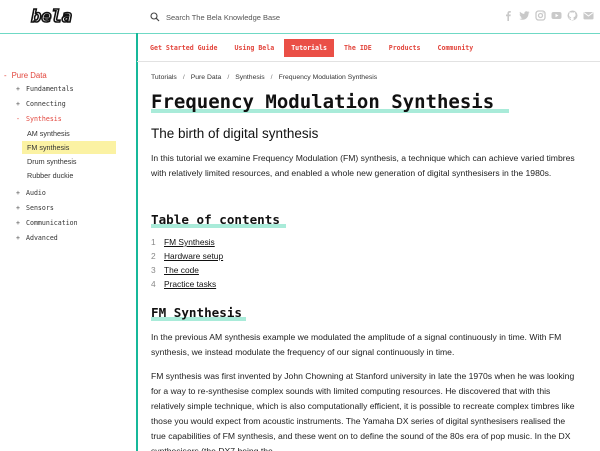  Describe the element at coordinates (40, 208) in the screenshot. I see `sidebar-item-label: Sensors` at that location.